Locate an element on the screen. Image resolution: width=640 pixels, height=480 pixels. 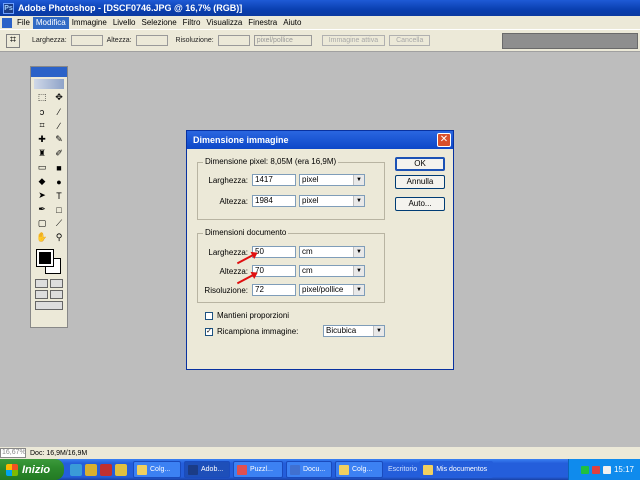
pixel-height-unit-select: pixel ▼ is located at coordinates (332, 201).